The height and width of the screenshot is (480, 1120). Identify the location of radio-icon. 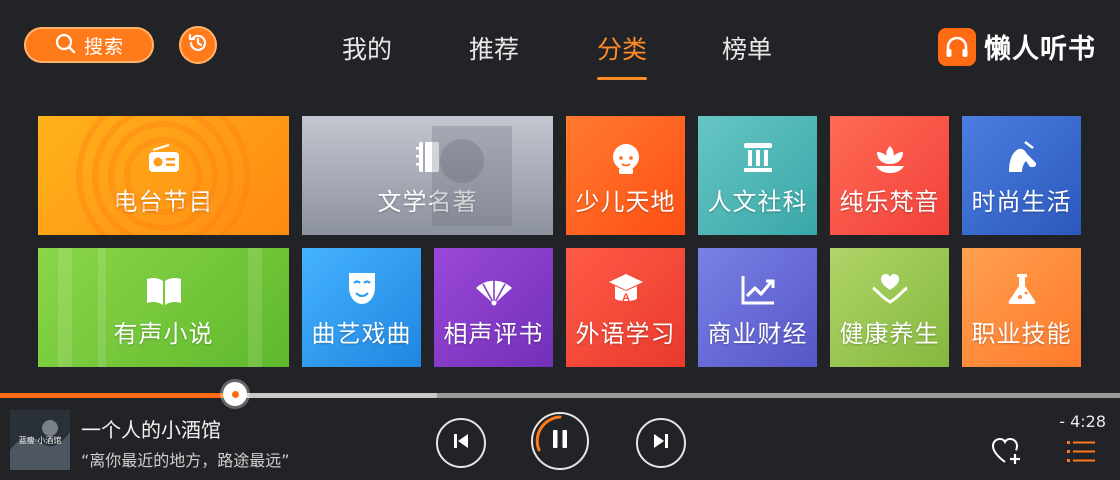
(164, 154).